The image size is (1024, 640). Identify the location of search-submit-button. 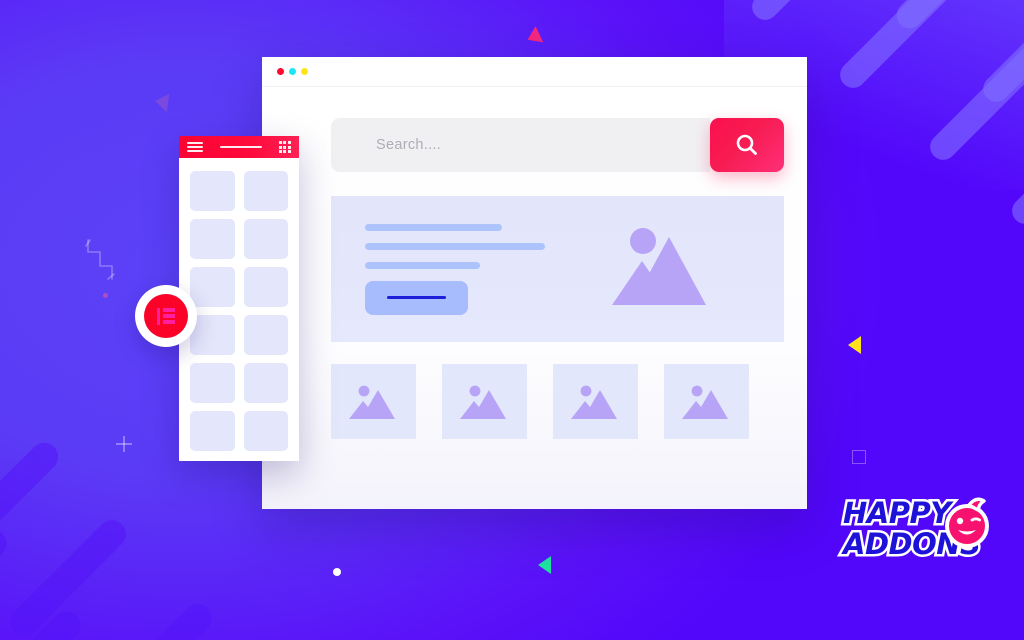
(747, 145).